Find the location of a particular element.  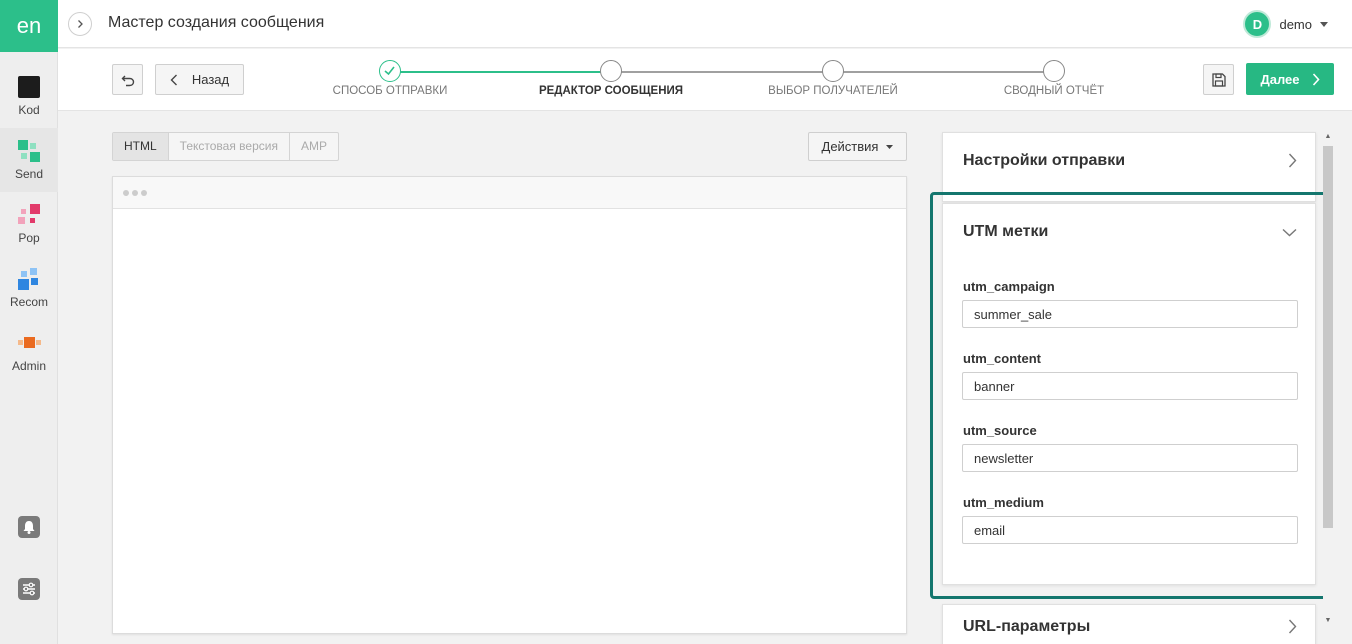

tab-text-version: Текстовая версия is located at coordinates (229, 146).